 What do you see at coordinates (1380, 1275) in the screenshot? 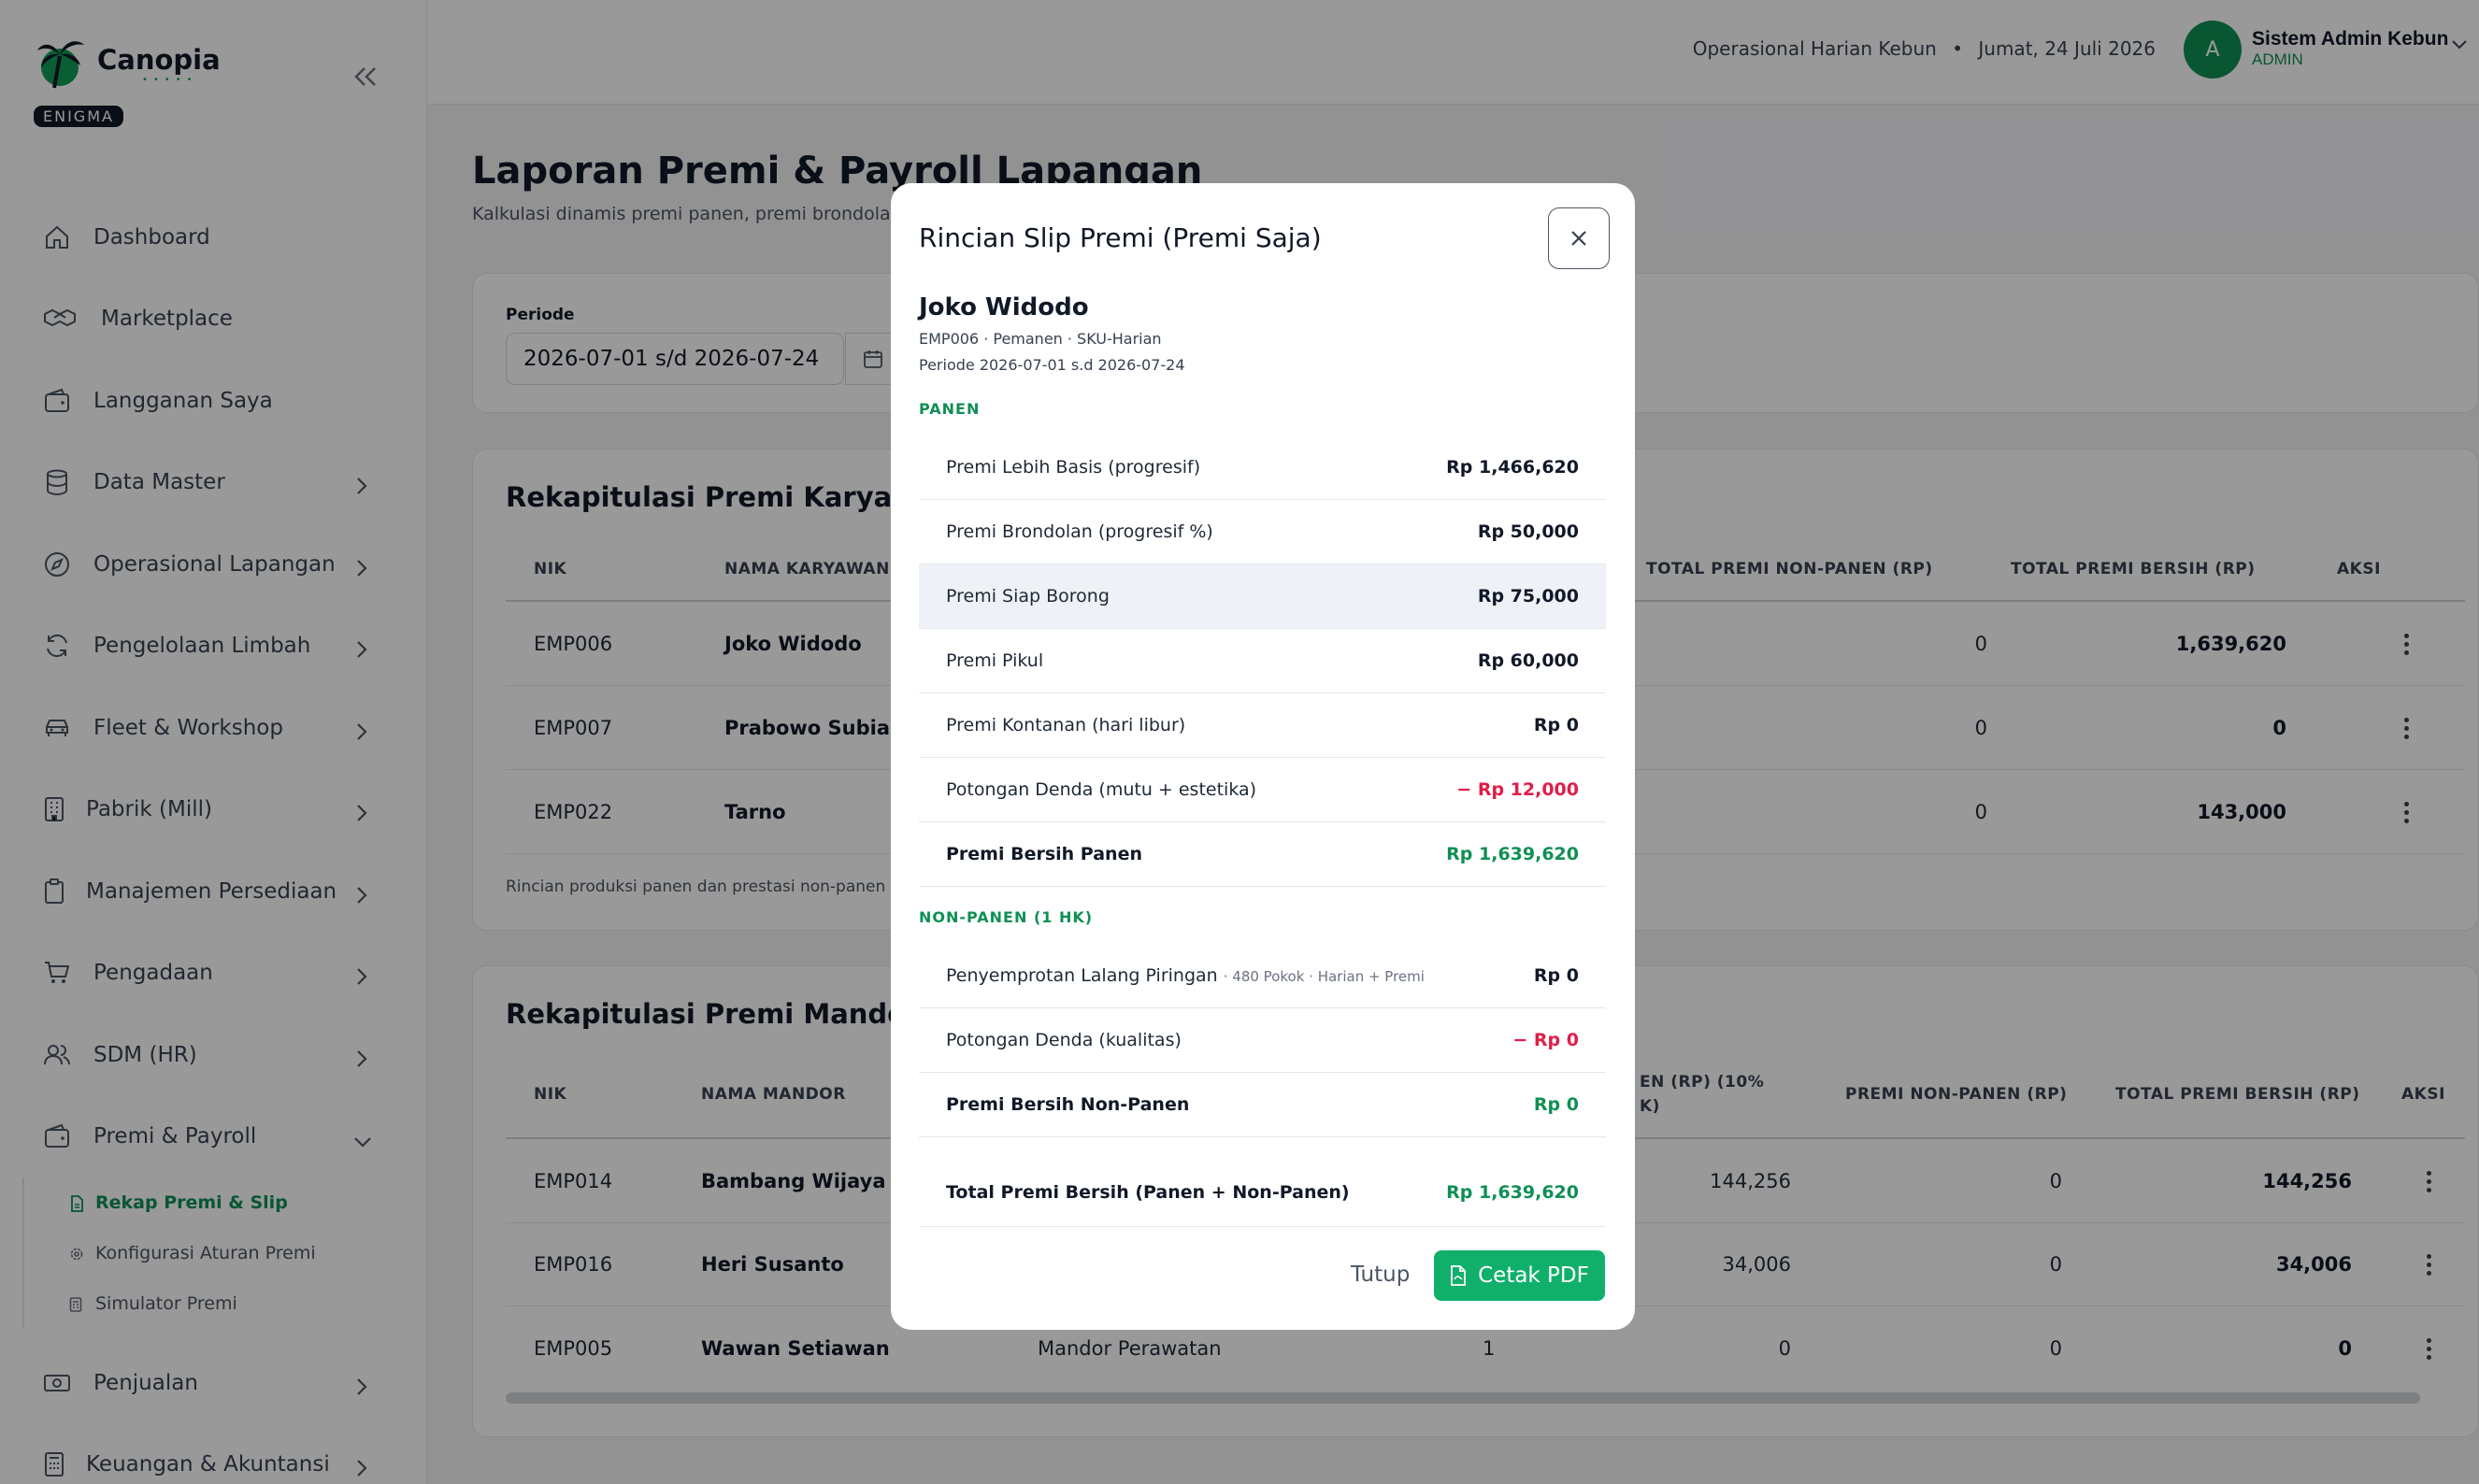
I see `tutup-button: Tutup` at bounding box center [1380, 1275].